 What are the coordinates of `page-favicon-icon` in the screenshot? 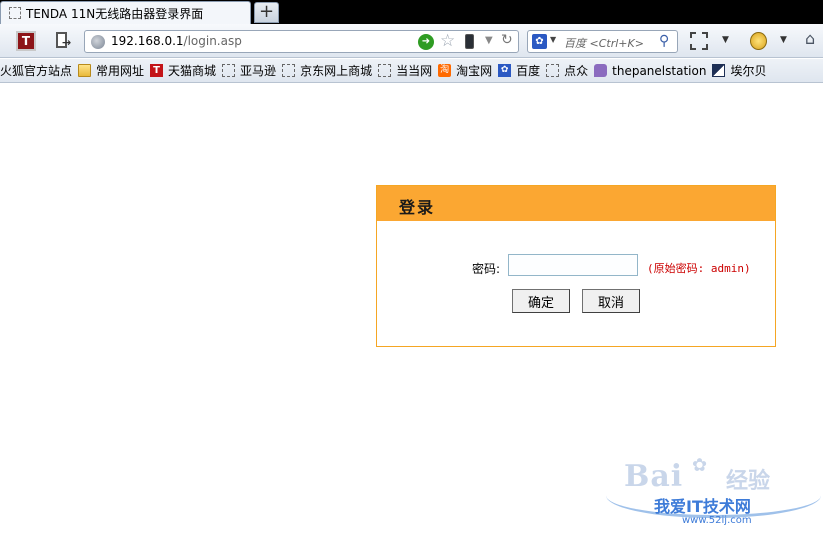 It's located at (15, 13).